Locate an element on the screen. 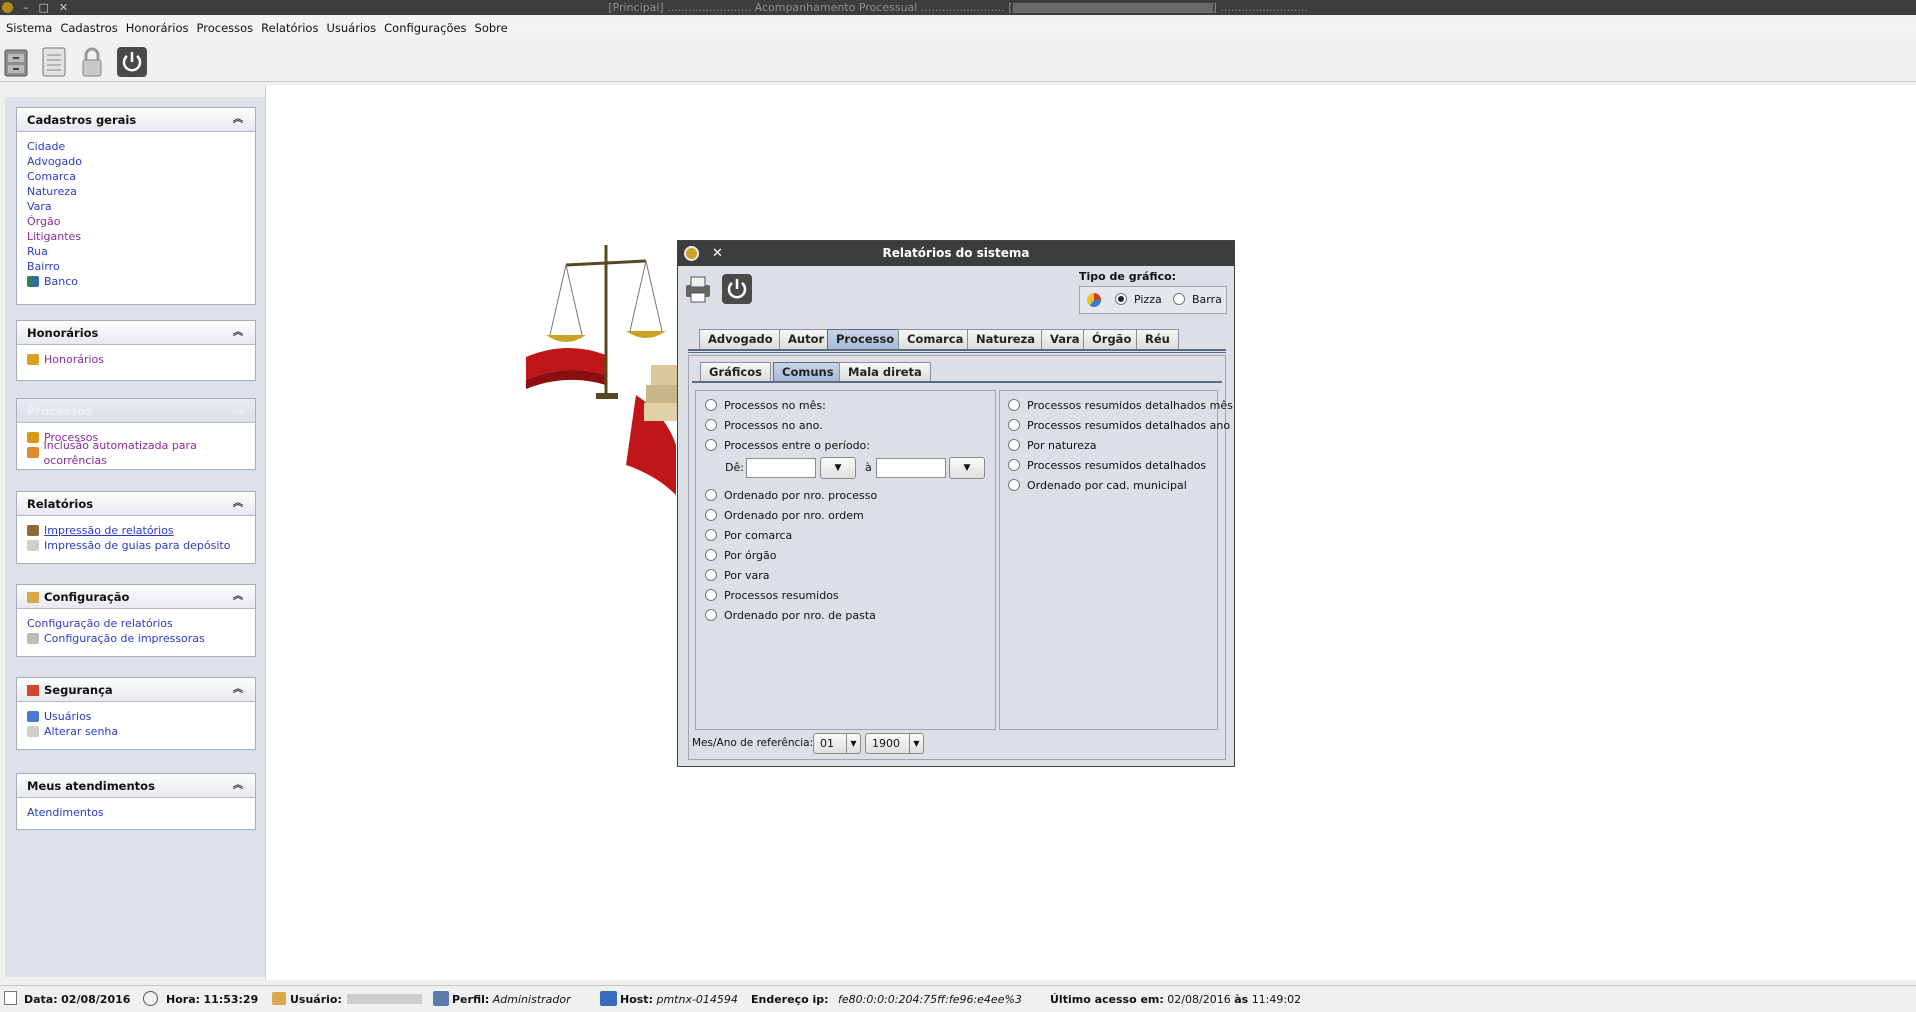 The height and width of the screenshot is (1012, 1916). opt-ordenado-nro-pasta: Ordenado por nro. de pasta is located at coordinates (790, 616).